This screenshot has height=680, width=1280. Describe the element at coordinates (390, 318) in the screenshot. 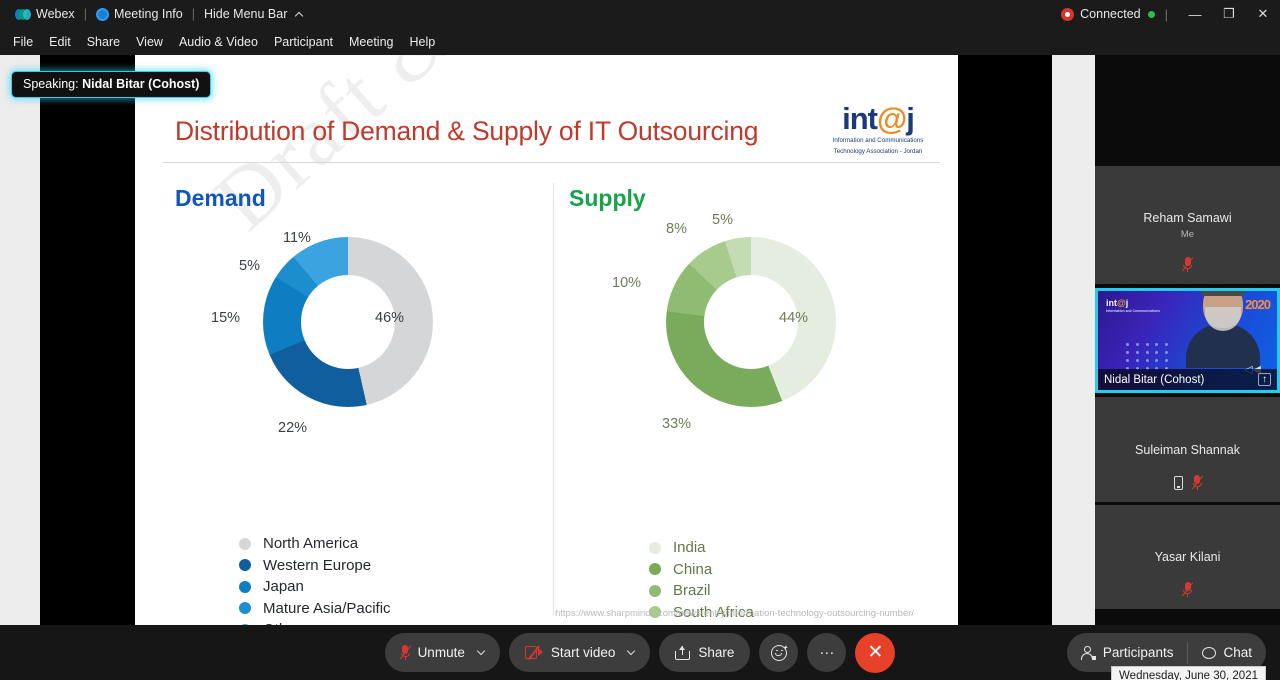

I see `demand-value-0: 46%` at that location.